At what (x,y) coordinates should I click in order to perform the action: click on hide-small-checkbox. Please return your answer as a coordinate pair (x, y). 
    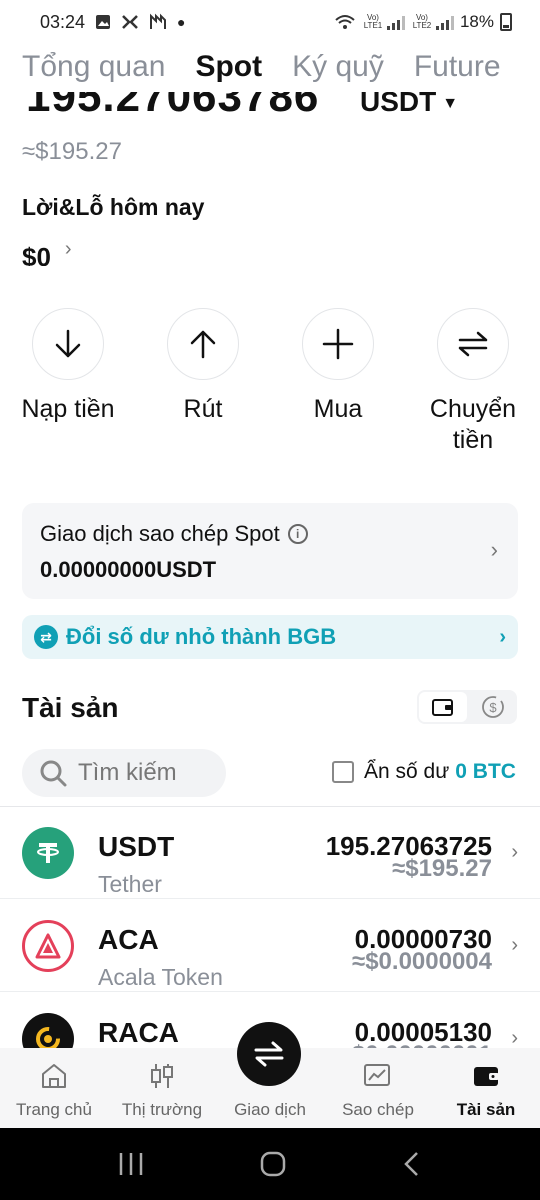
    Looking at the image, I should click on (343, 772).